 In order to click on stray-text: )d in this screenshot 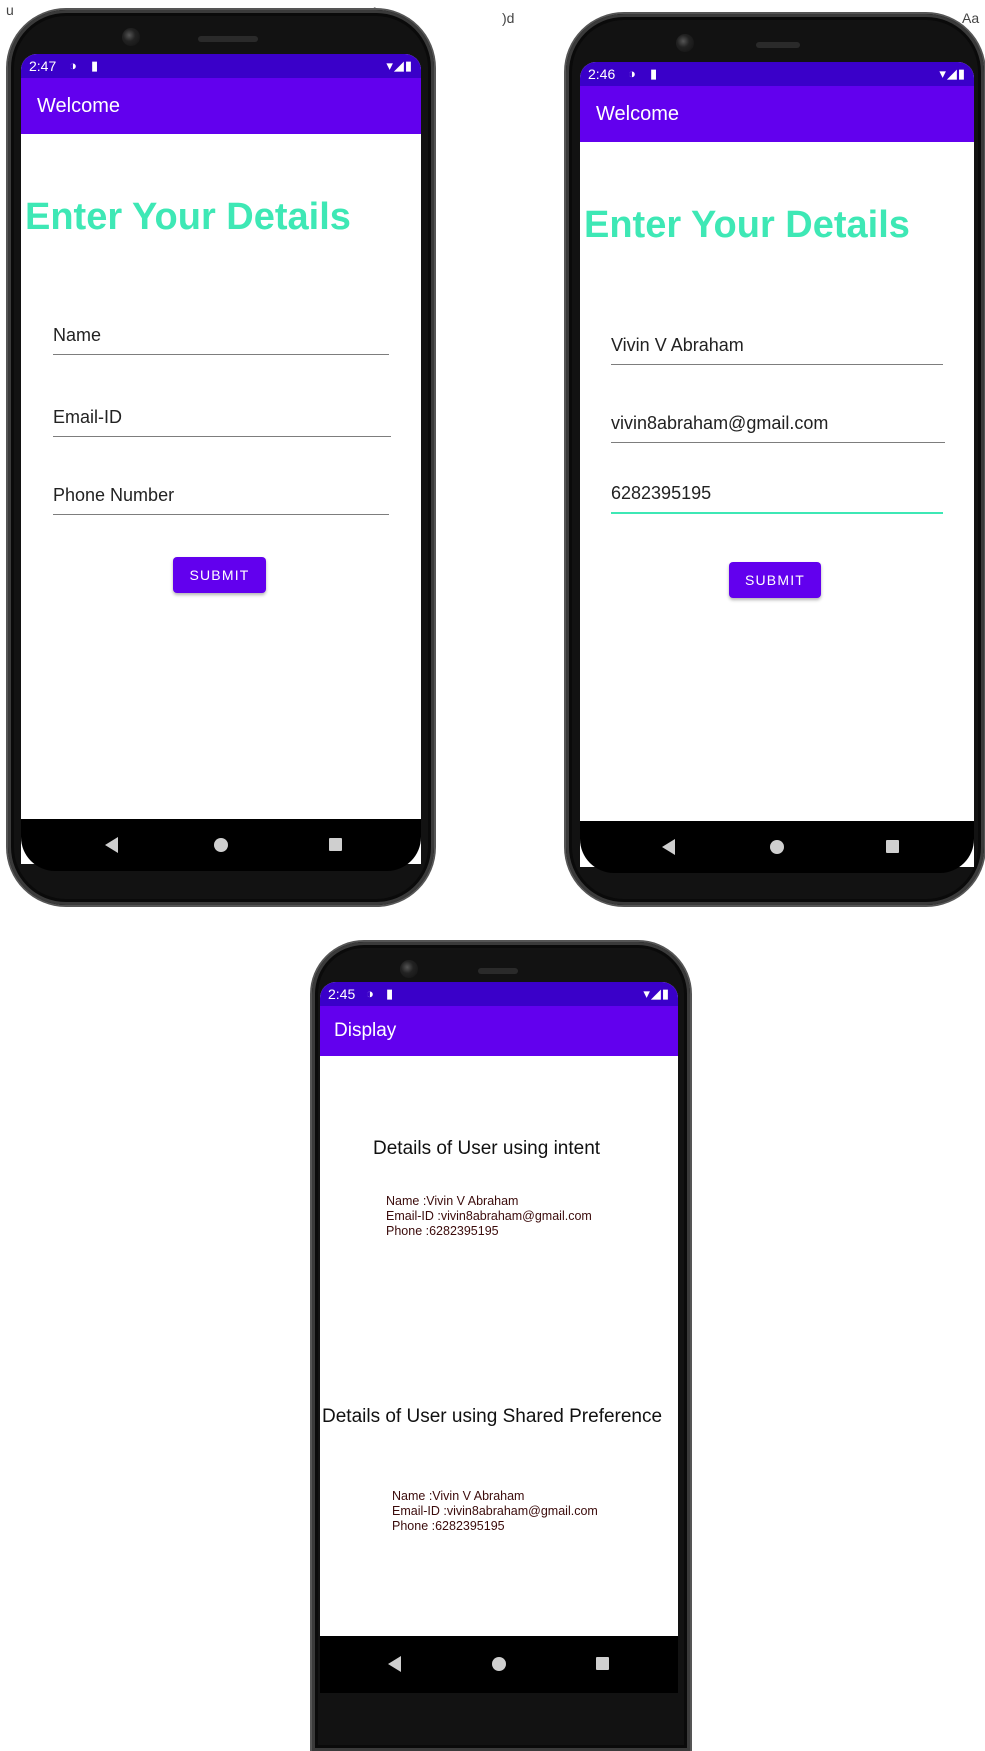, I will do `click(508, 18)`.